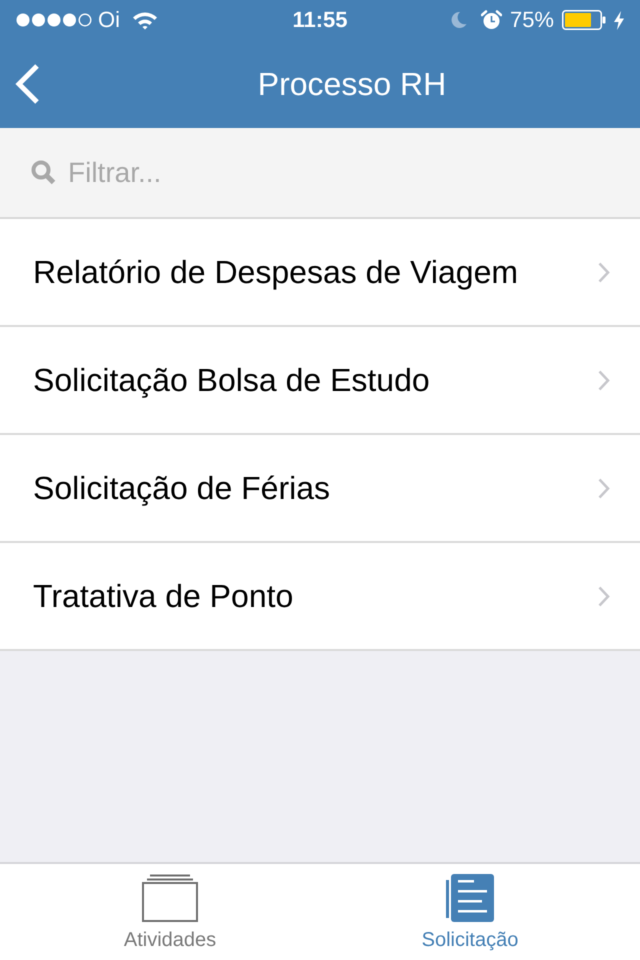 This screenshot has width=640, height=960. What do you see at coordinates (584, 20) in the screenshot?
I see `battery-icon` at bounding box center [584, 20].